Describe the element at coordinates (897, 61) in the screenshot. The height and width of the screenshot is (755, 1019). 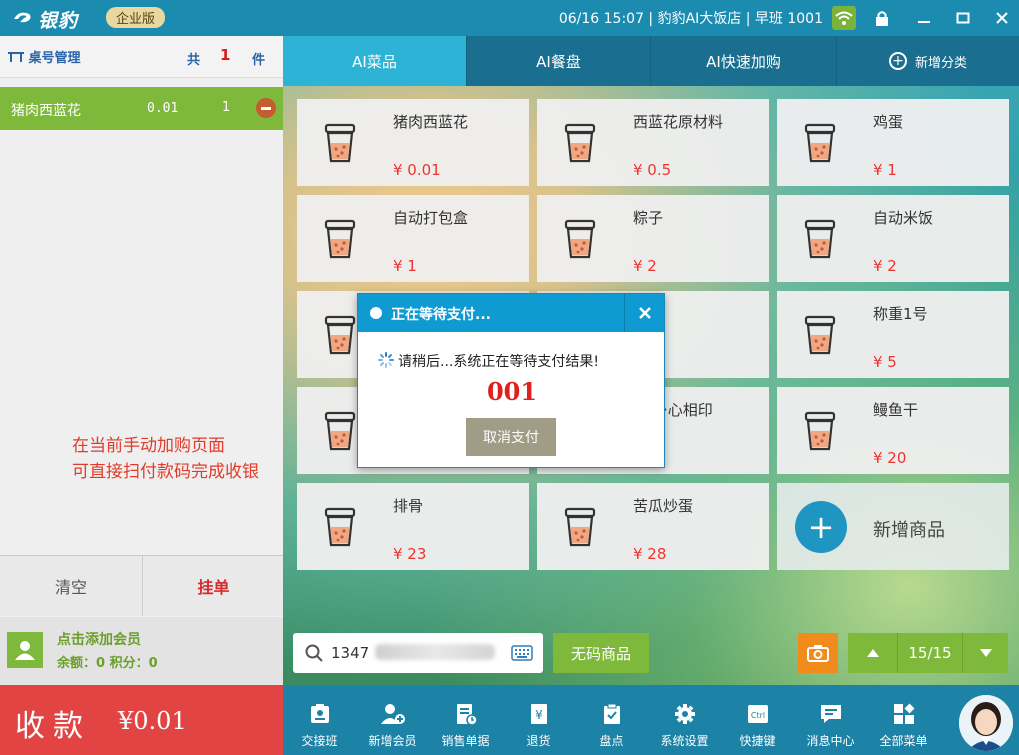
I see `plus-circle-icon: +` at that location.